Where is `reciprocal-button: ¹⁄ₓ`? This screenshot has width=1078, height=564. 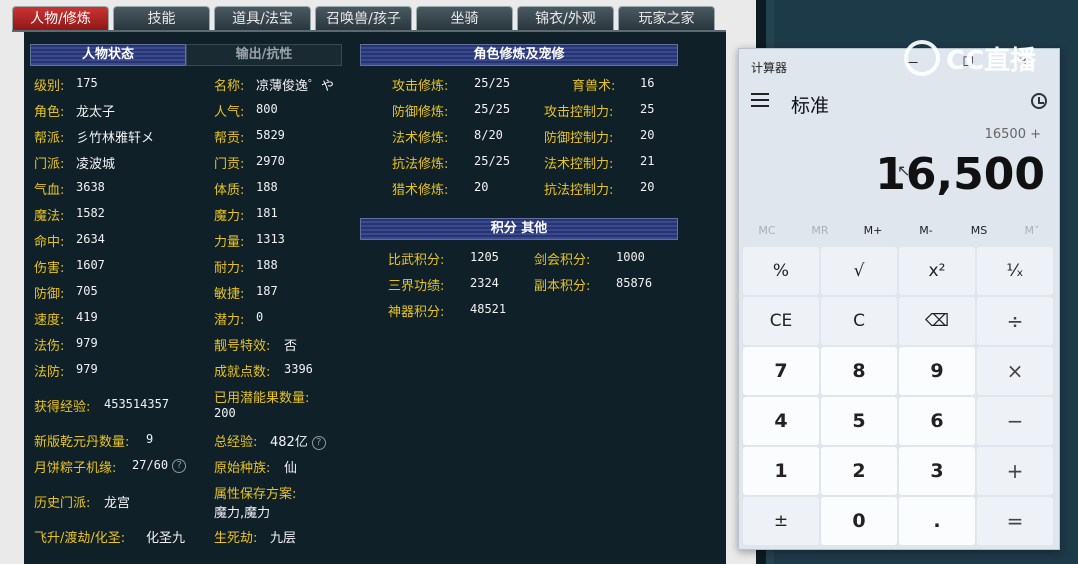
reciprocal-button: ¹⁄ₓ is located at coordinates (1015, 271).